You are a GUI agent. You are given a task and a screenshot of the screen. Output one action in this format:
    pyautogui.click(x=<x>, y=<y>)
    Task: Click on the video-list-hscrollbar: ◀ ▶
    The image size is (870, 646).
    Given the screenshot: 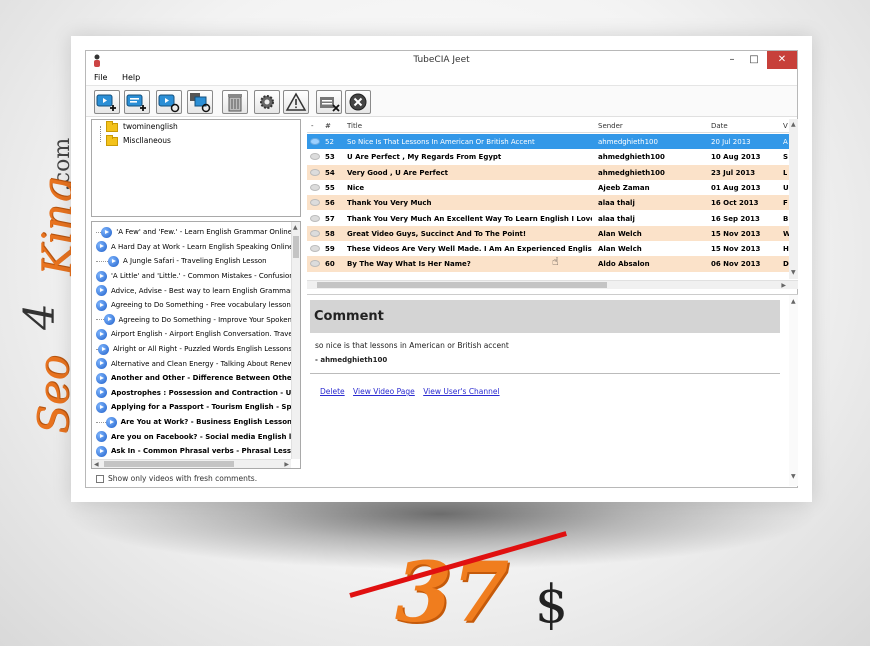 What is the action you would take?
    pyautogui.click(x=191, y=463)
    